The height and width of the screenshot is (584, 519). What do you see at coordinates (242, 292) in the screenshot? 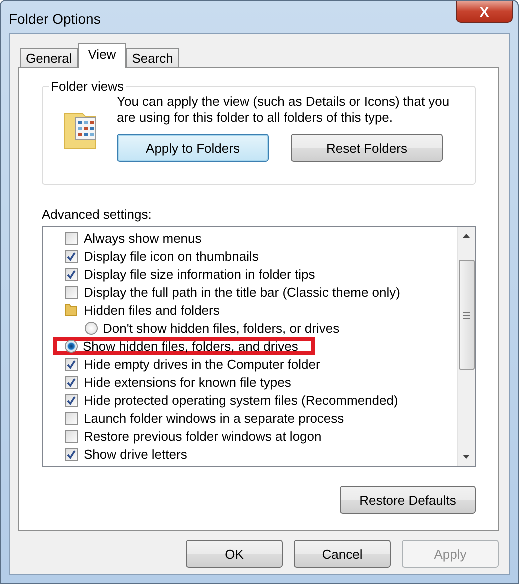
I see `setting-label: Display the full path in the title bar (Classic theme only)` at bounding box center [242, 292].